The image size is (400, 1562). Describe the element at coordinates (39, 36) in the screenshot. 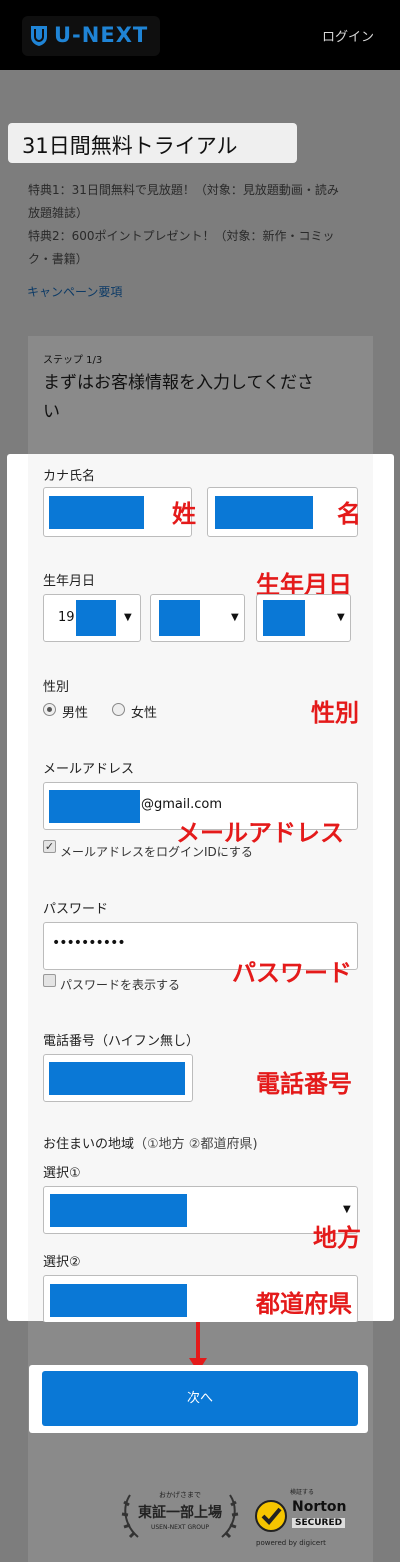

I see `shield-icon` at that location.